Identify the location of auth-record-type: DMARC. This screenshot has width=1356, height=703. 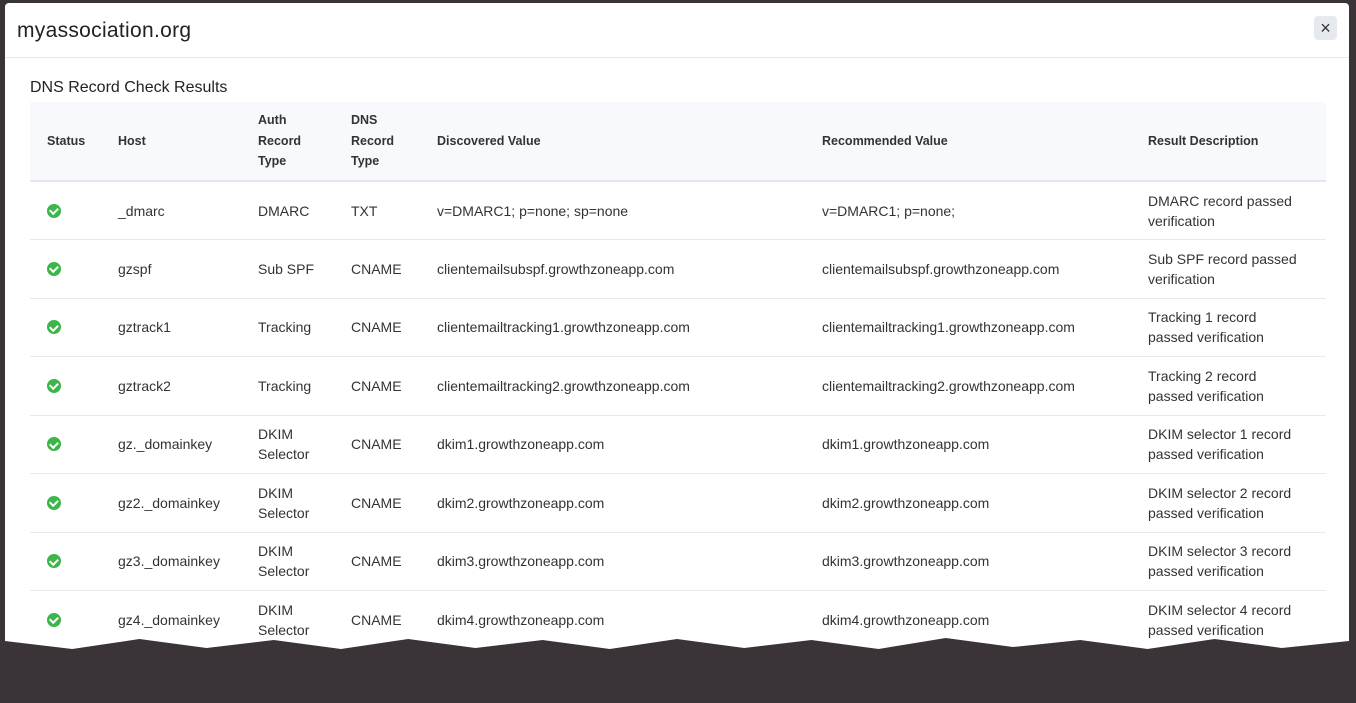
(304, 210).